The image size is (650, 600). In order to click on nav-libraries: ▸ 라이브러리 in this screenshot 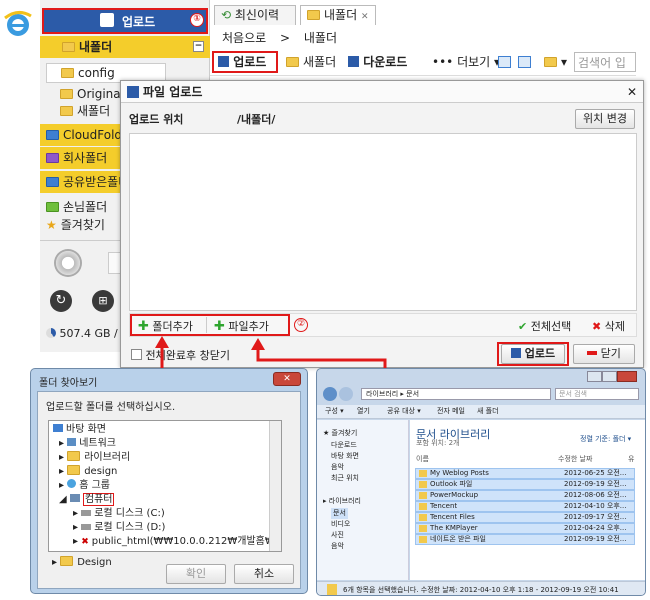, I will do `click(342, 501)`.